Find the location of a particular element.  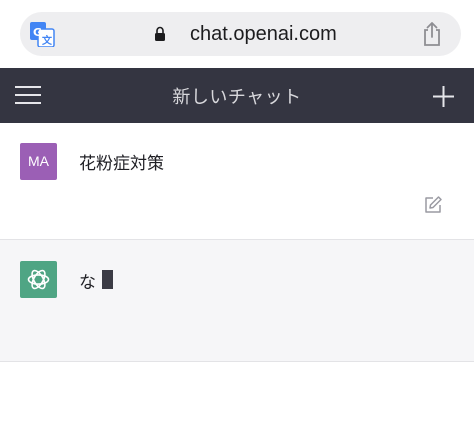

lock-icon is located at coordinates (160, 33).